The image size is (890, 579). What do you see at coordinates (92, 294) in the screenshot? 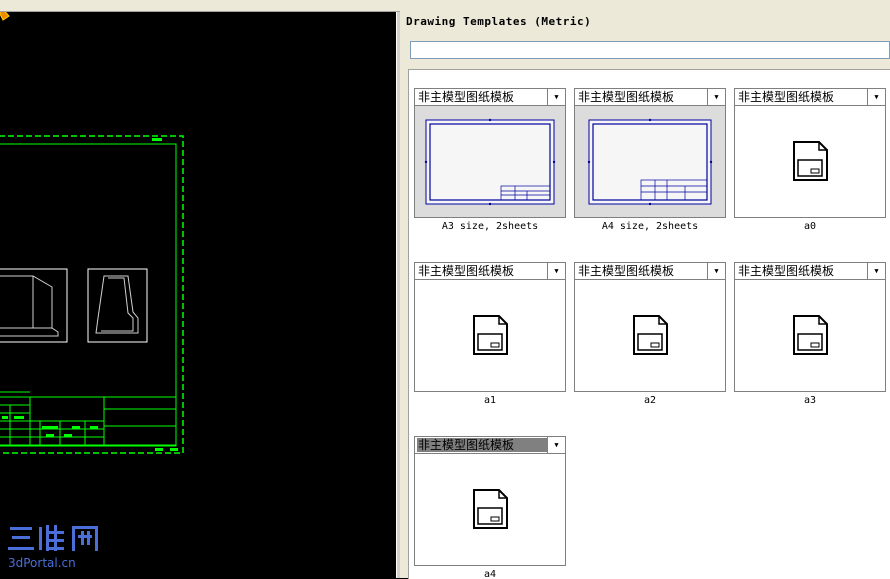
I see `drawing-sheet` at bounding box center [92, 294].